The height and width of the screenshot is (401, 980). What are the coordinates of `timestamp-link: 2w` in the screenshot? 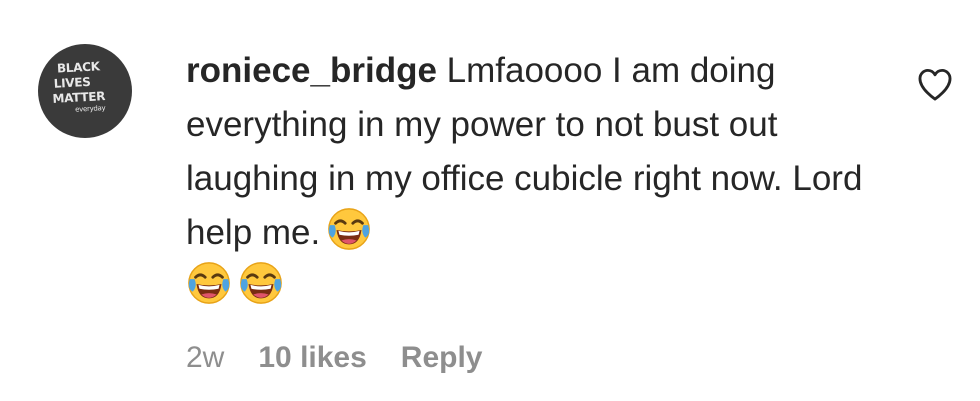 It's located at (205, 358).